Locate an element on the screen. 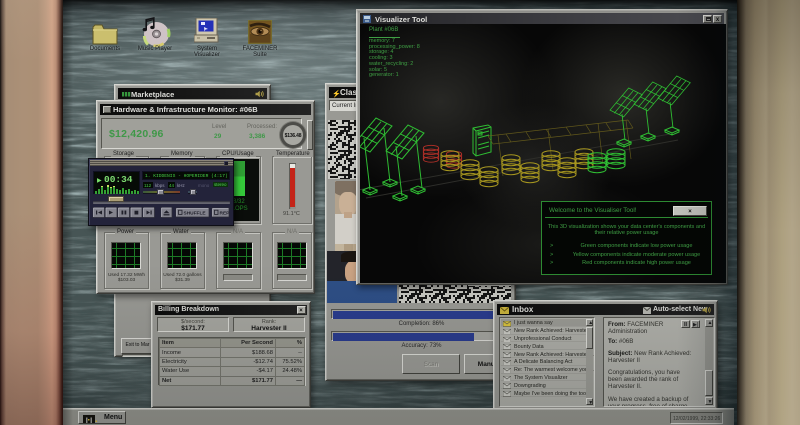 The width and height of the screenshot is (800, 425). svg-text: REP is located at coordinates (225, 214).